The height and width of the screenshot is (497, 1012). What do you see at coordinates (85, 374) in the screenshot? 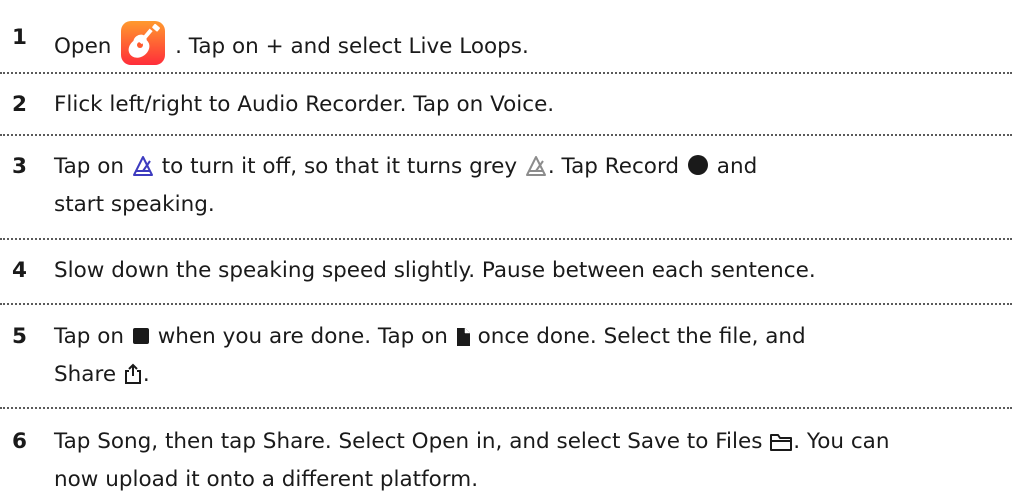
I see `step-text-part: Share` at bounding box center [85, 374].